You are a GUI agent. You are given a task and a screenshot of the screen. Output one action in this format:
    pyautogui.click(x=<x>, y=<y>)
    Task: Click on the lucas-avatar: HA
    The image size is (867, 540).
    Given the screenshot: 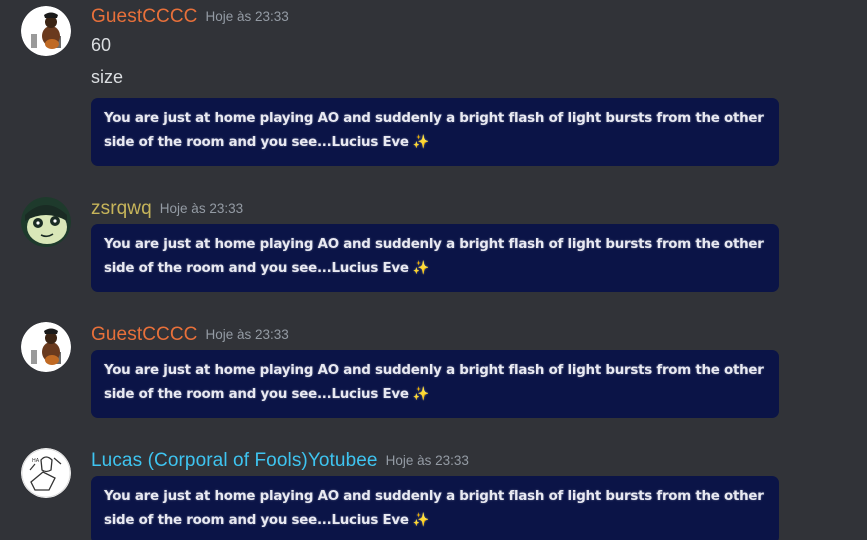 What is the action you would take?
    pyautogui.click(x=46, y=473)
    